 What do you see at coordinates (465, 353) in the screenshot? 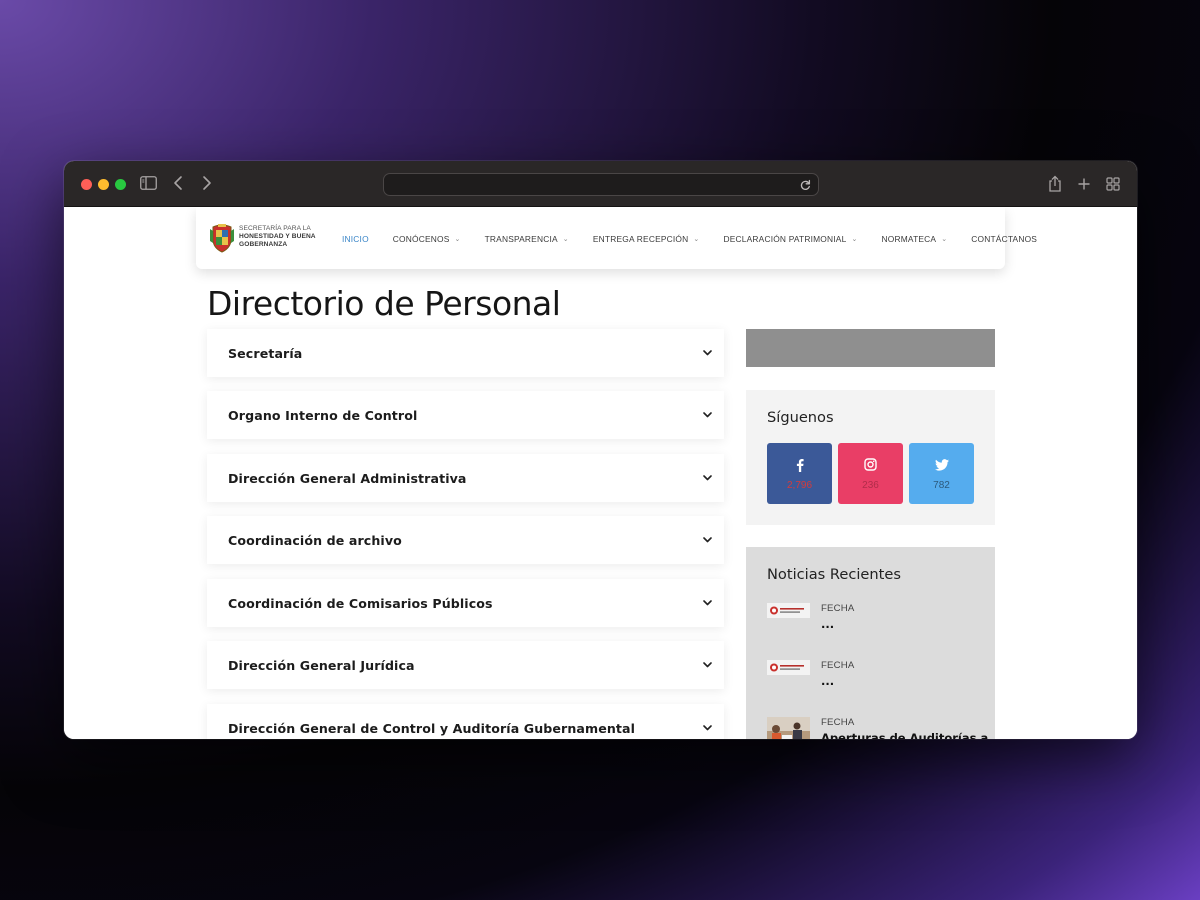
I see `accordion-item-secretaria: Secretaría` at bounding box center [465, 353].